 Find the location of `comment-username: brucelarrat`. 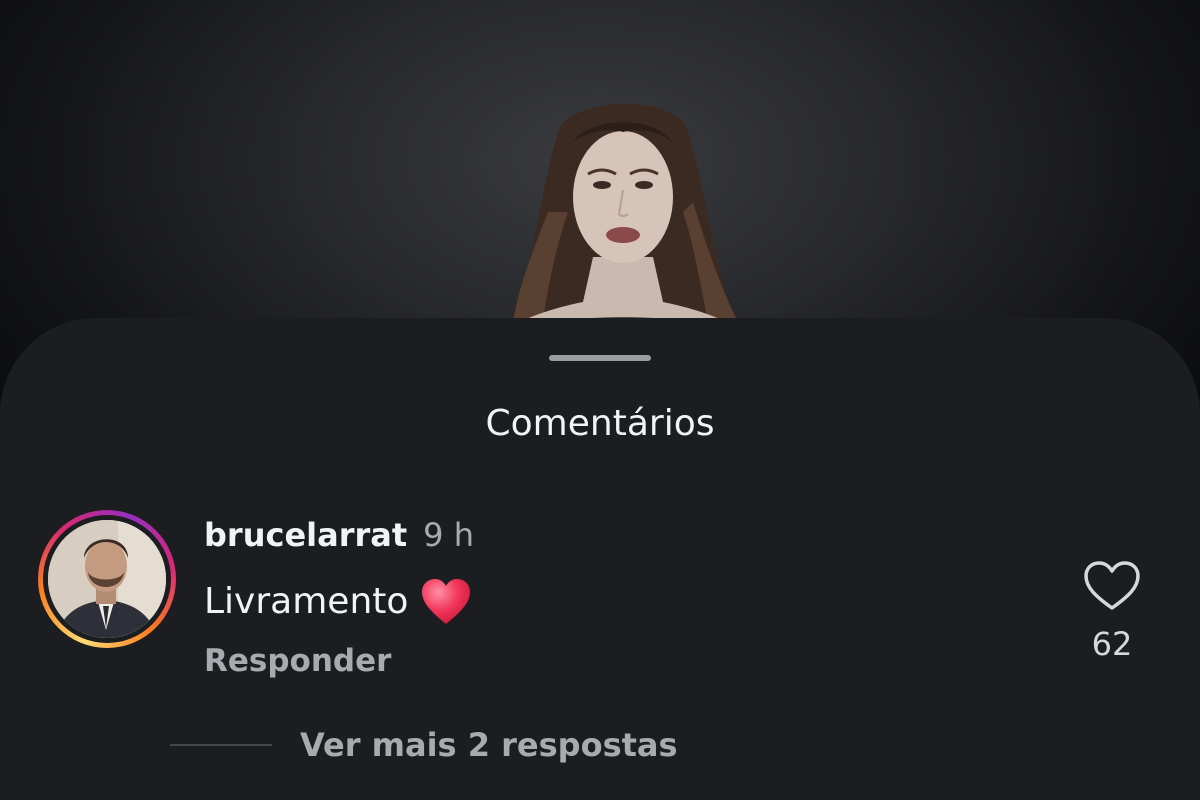

comment-username: brucelarrat is located at coordinates (305, 535).